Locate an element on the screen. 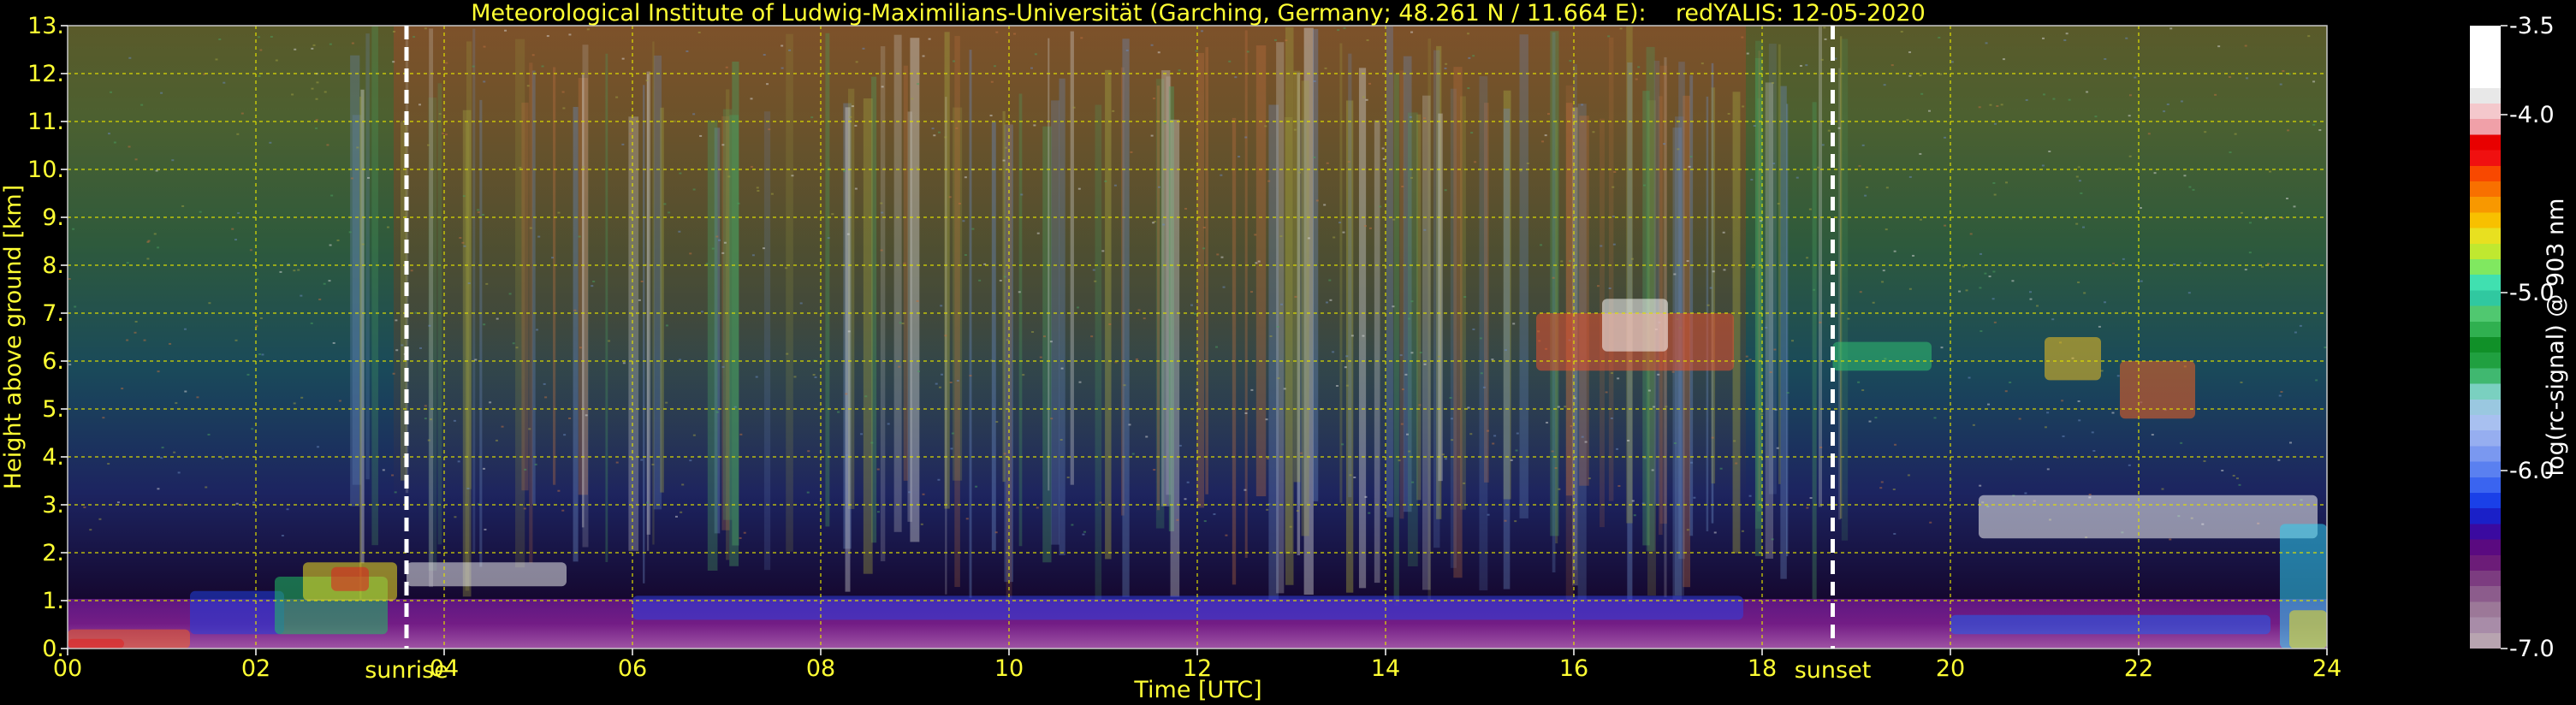 Image resolution: width=2576 pixels, height=705 pixels. y-tick-label: 0. is located at coordinates (53, 649).